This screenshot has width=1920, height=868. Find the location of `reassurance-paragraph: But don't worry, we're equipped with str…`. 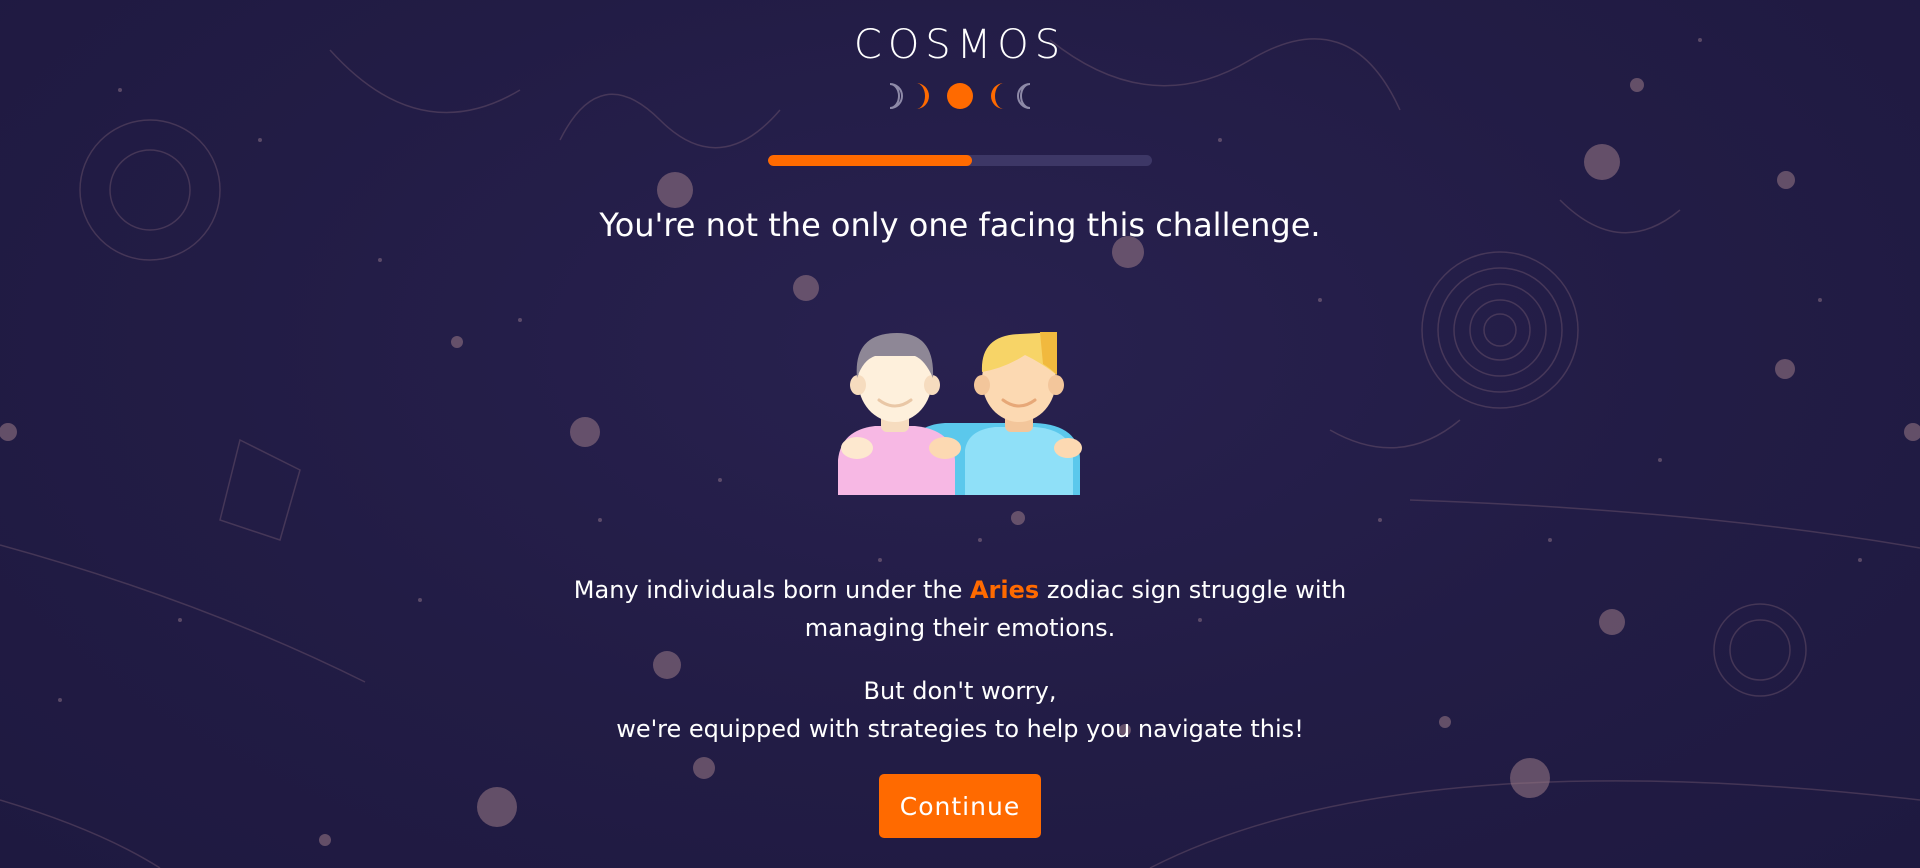

reassurance-paragraph: But don't worry, we're equipped with str… is located at coordinates (960, 710).